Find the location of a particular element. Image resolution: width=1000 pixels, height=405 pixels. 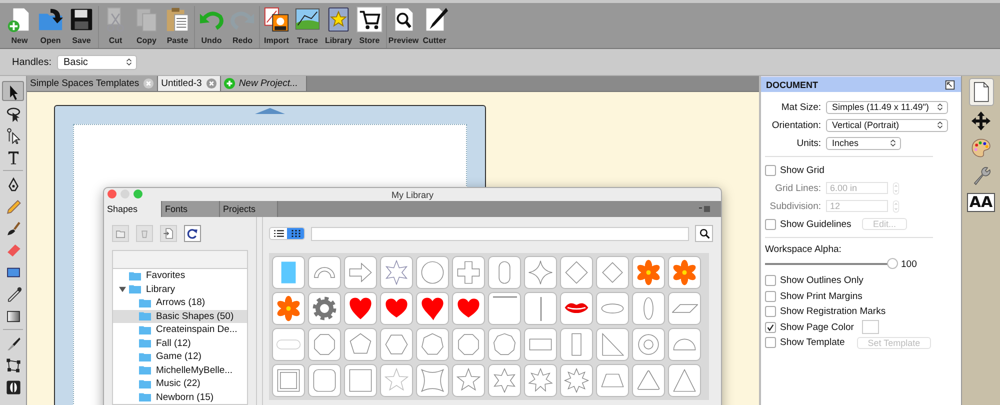

toolbar-button: Open is located at coordinates (50, 24).